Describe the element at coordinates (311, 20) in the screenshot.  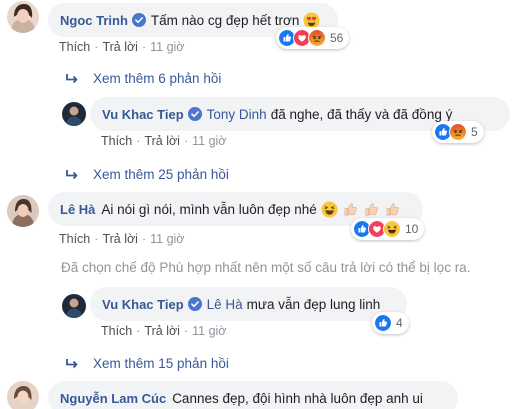
I see `heart-eyes-emoji-icon` at that location.